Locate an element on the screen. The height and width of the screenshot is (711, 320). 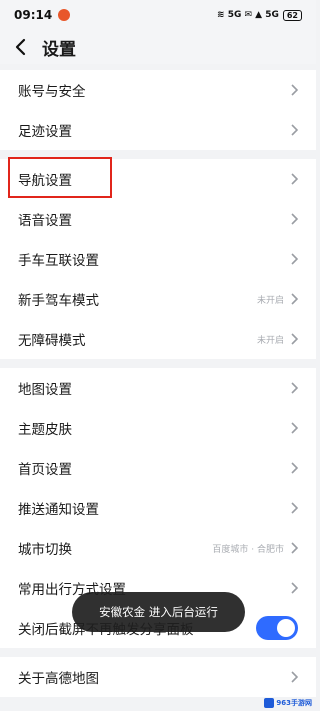
settings-item-label: 新手驾车模式 is located at coordinates (58, 301).